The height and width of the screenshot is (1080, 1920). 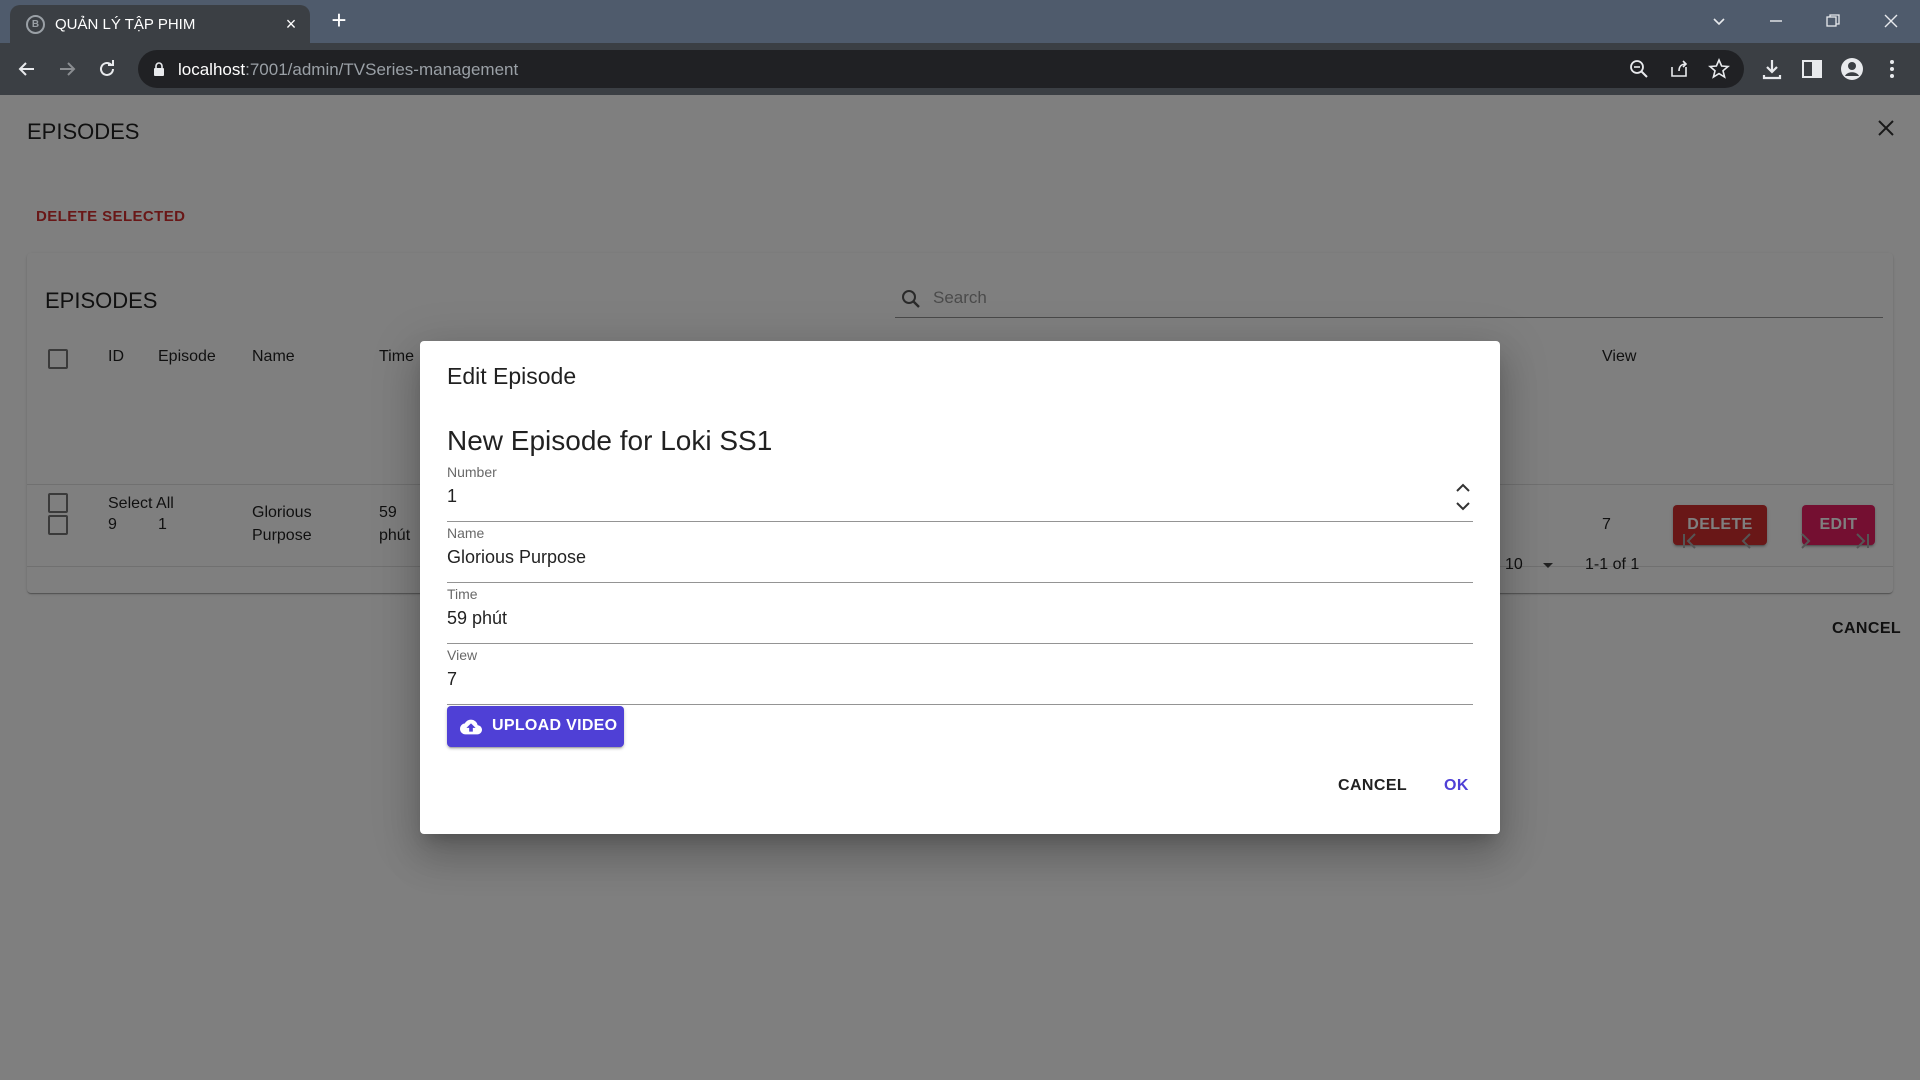 I want to click on name-field: Name, so click(x=960, y=554).